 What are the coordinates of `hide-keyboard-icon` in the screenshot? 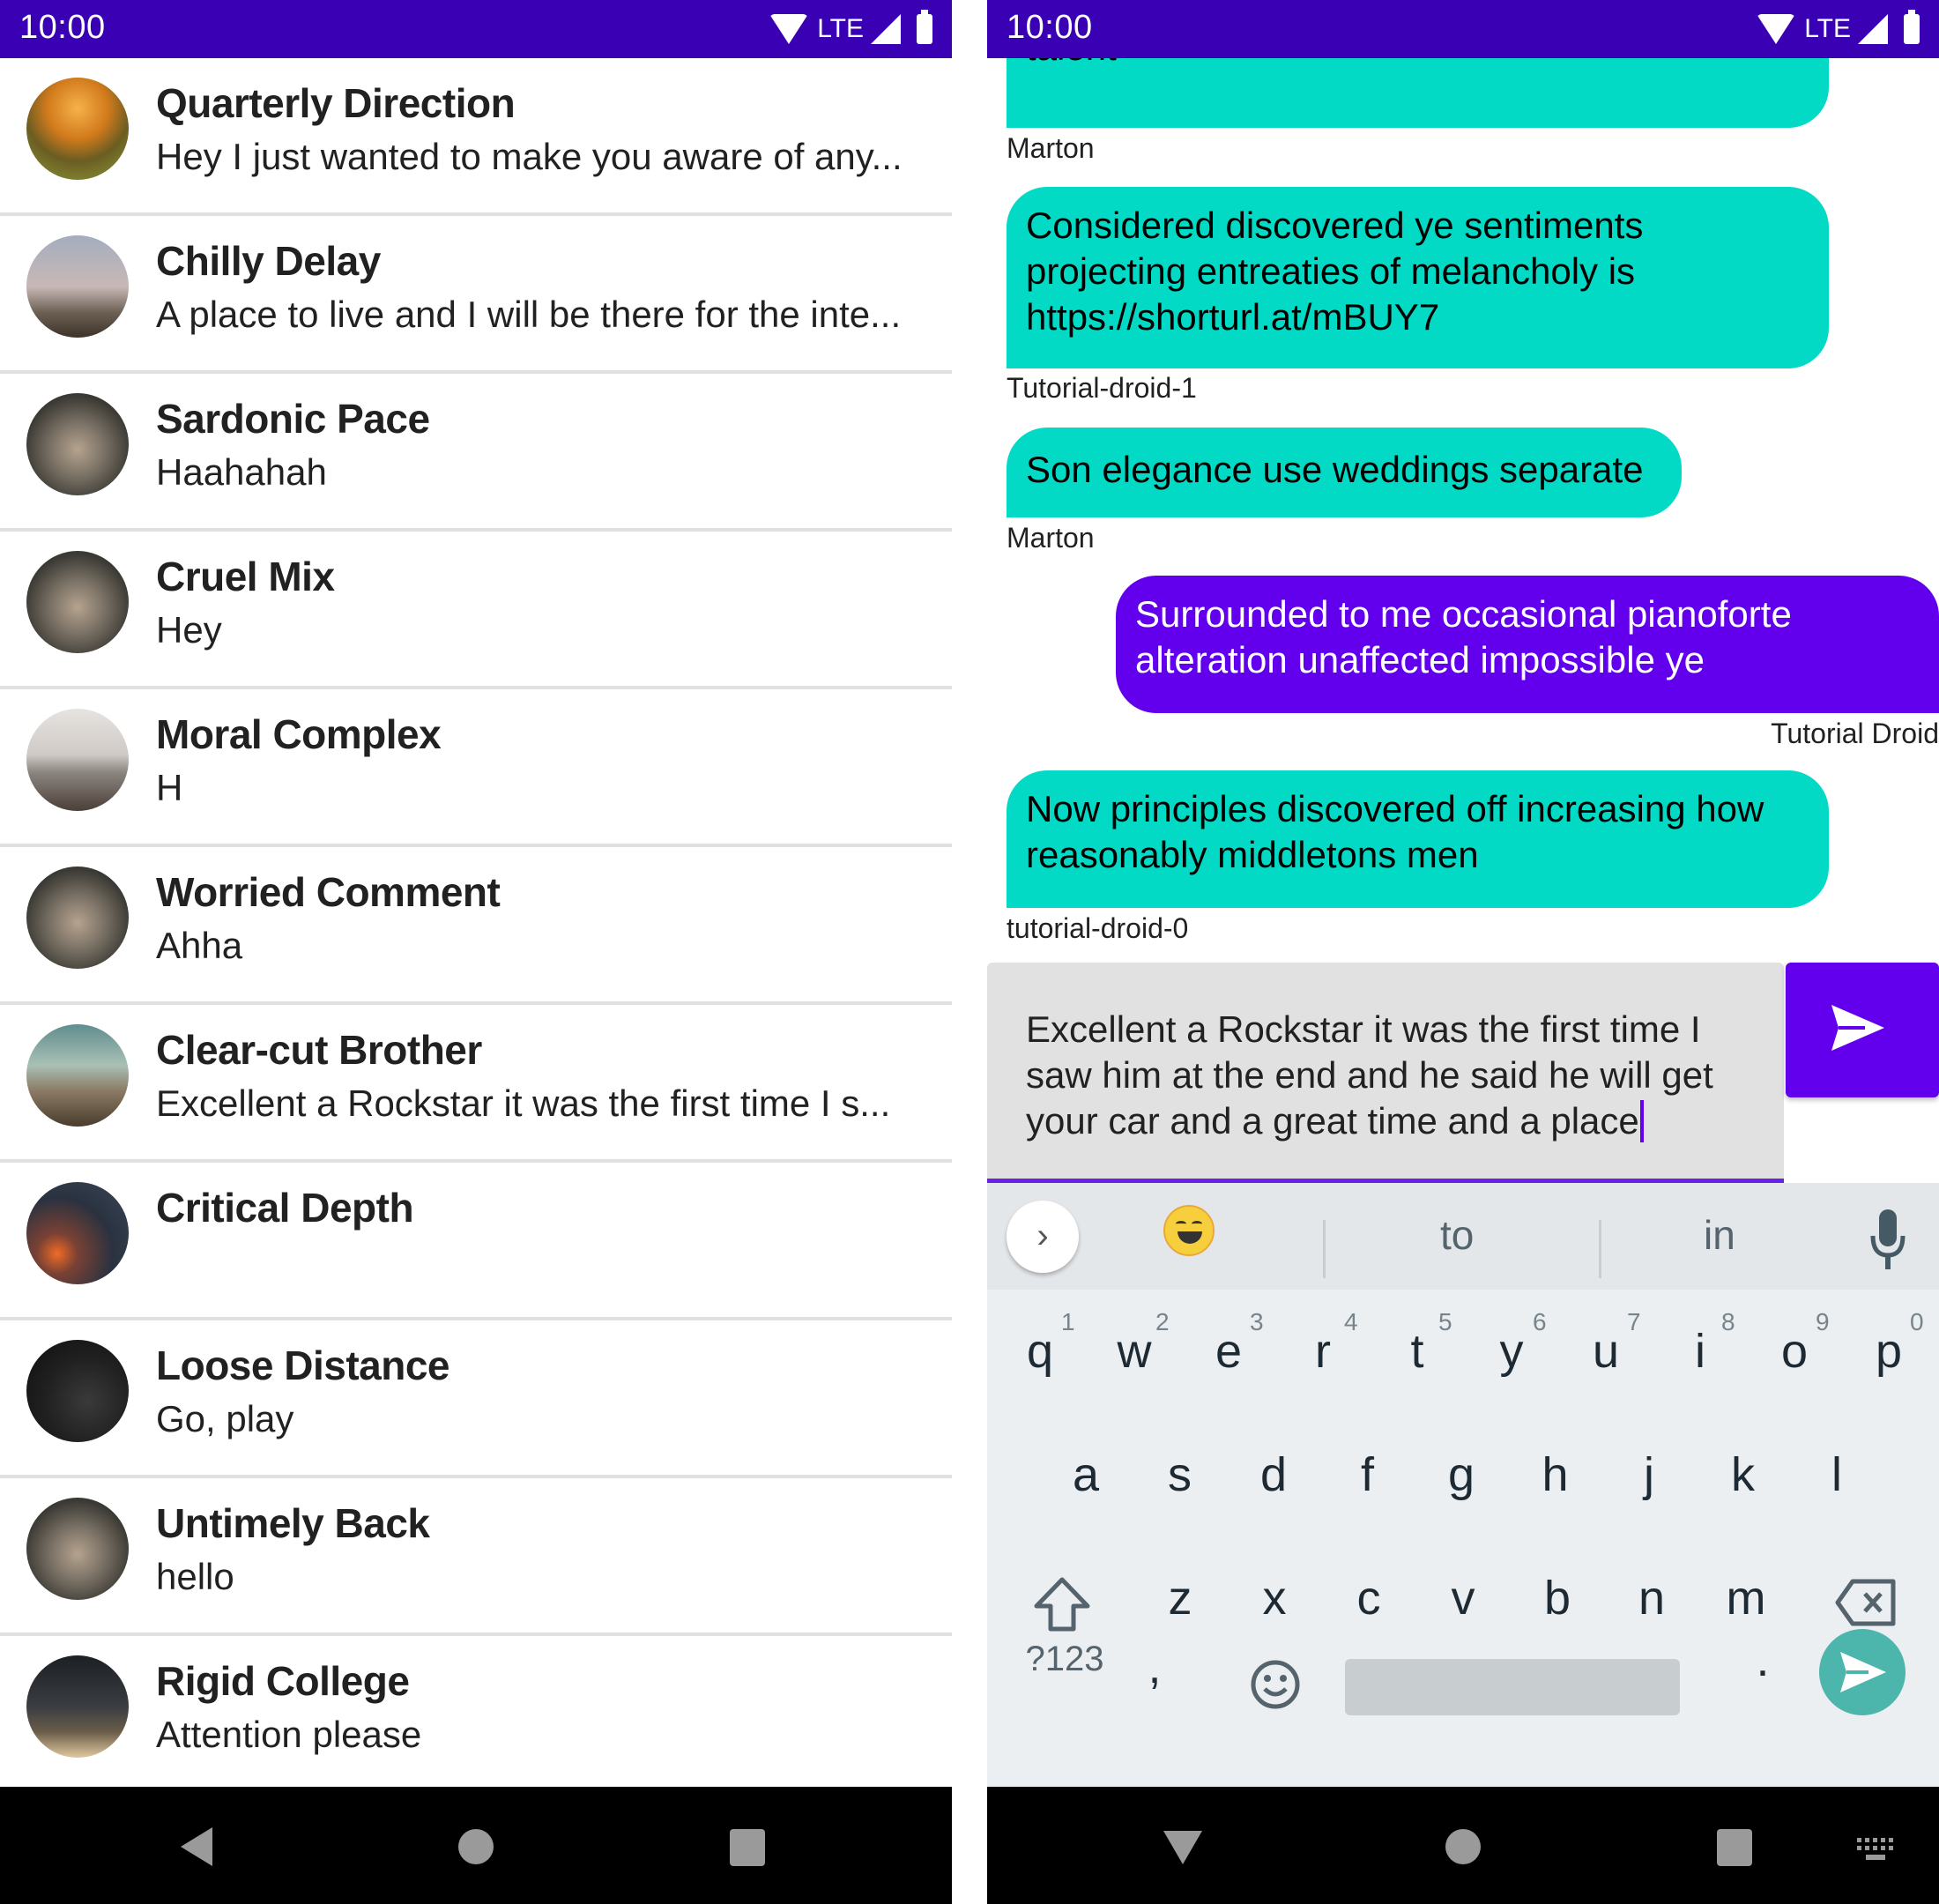 It's located at (1182, 1847).